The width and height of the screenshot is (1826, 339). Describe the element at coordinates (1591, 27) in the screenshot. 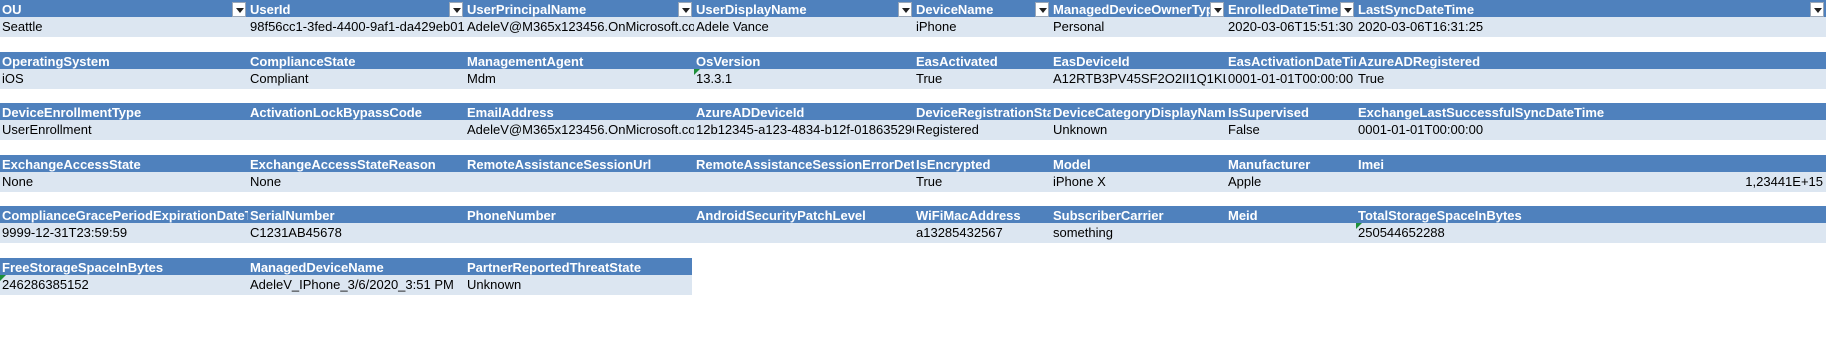

I see `table-cell: 2020-03-06T16:31:25` at that location.